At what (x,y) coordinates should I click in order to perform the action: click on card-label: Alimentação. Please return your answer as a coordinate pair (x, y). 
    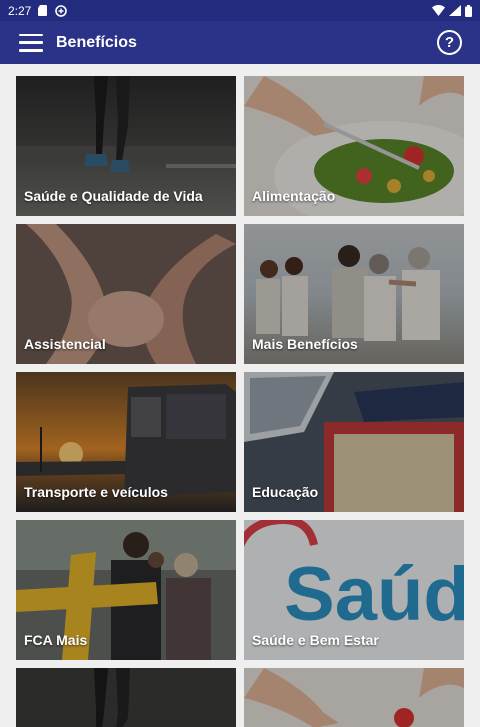
    Looking at the image, I should click on (294, 196).